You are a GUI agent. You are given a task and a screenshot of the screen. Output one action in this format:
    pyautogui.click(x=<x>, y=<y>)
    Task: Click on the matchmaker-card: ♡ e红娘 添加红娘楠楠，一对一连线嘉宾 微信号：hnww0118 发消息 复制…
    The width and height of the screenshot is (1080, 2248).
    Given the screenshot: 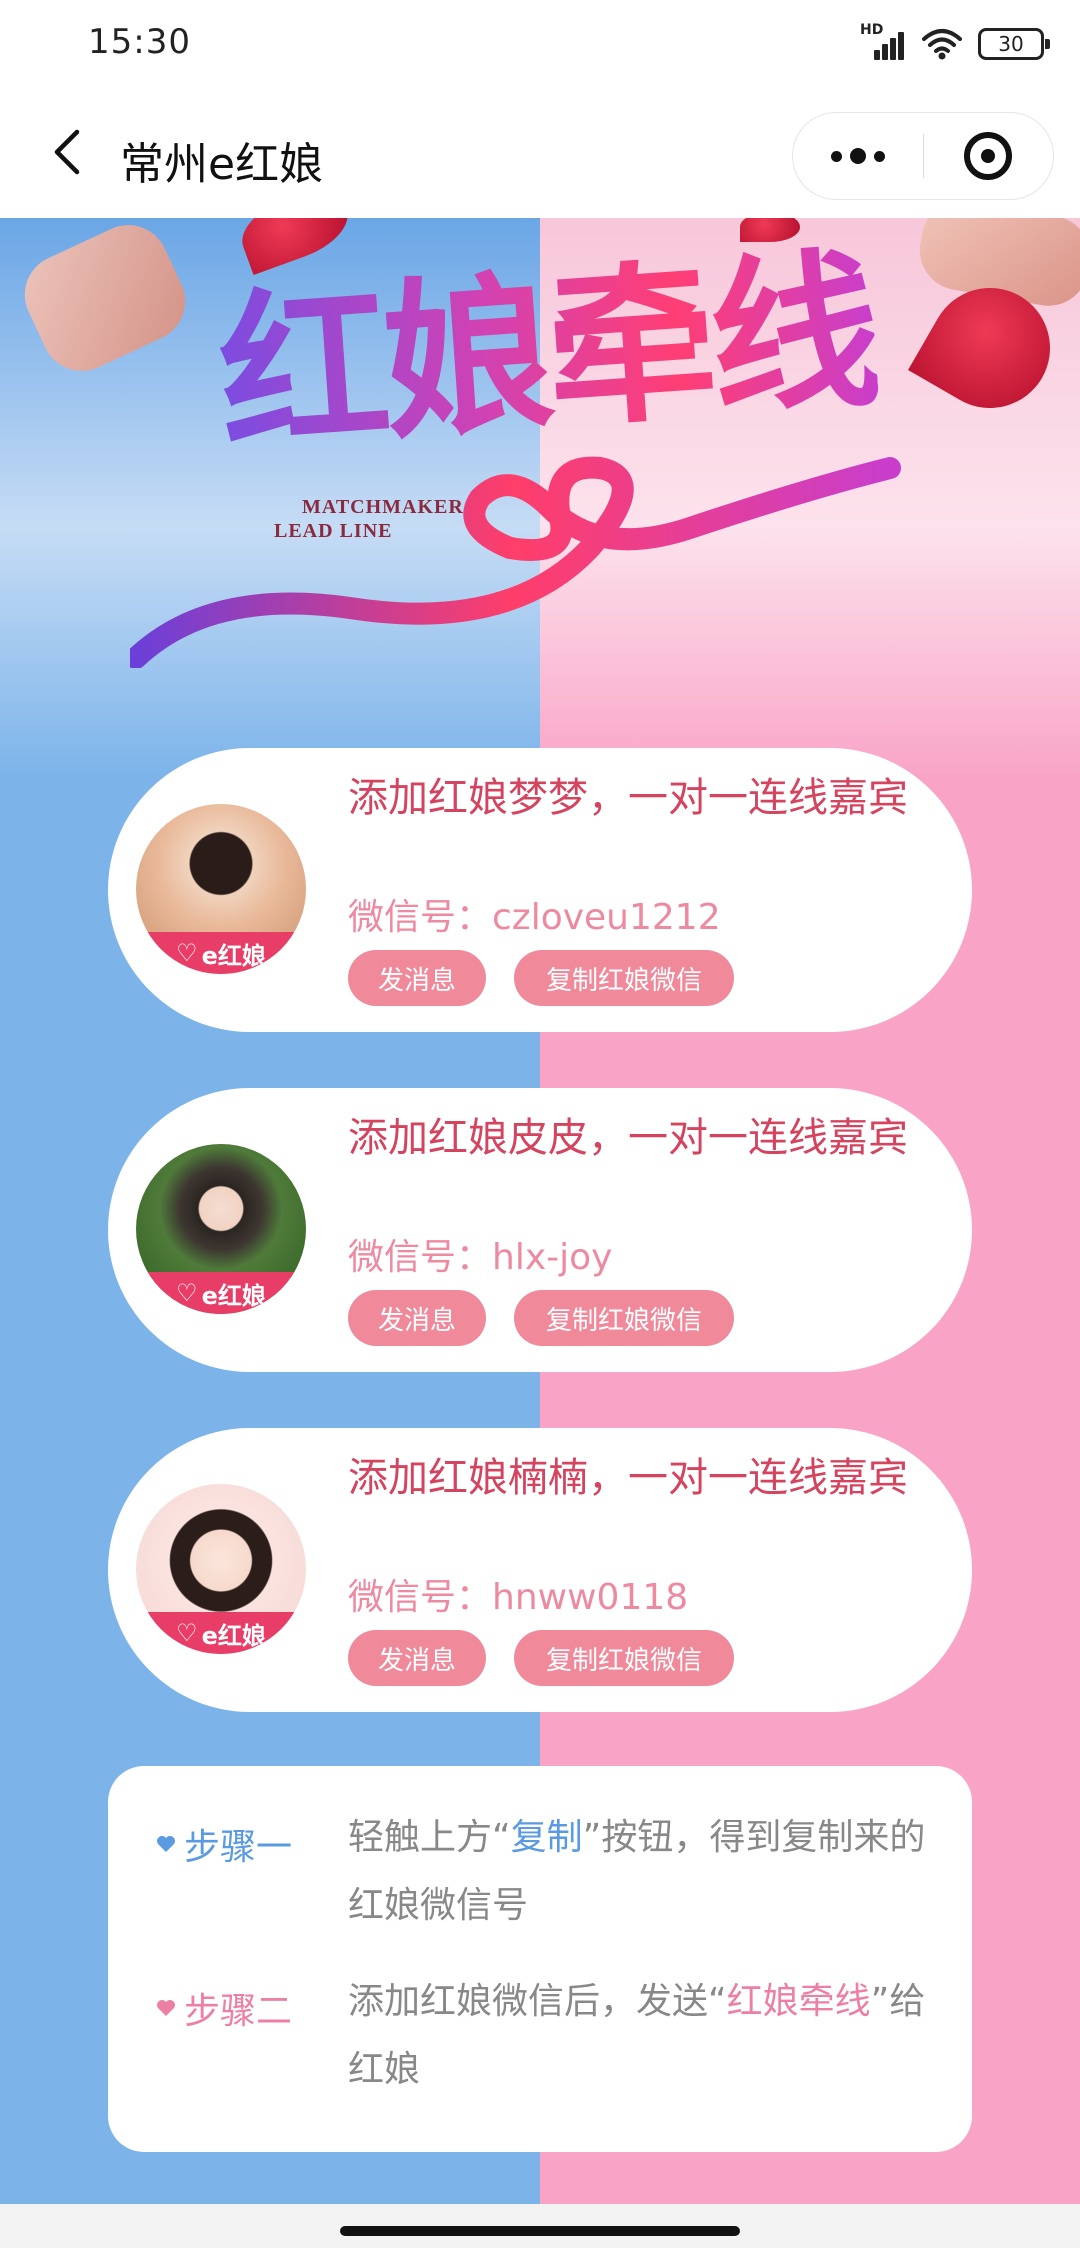 What is the action you would take?
    pyautogui.click(x=540, y=1570)
    